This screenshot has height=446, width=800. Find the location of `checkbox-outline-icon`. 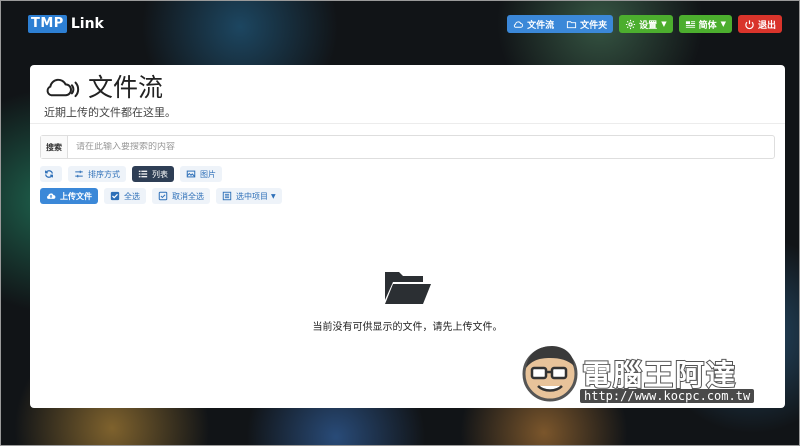

checkbox-outline-icon is located at coordinates (163, 196).